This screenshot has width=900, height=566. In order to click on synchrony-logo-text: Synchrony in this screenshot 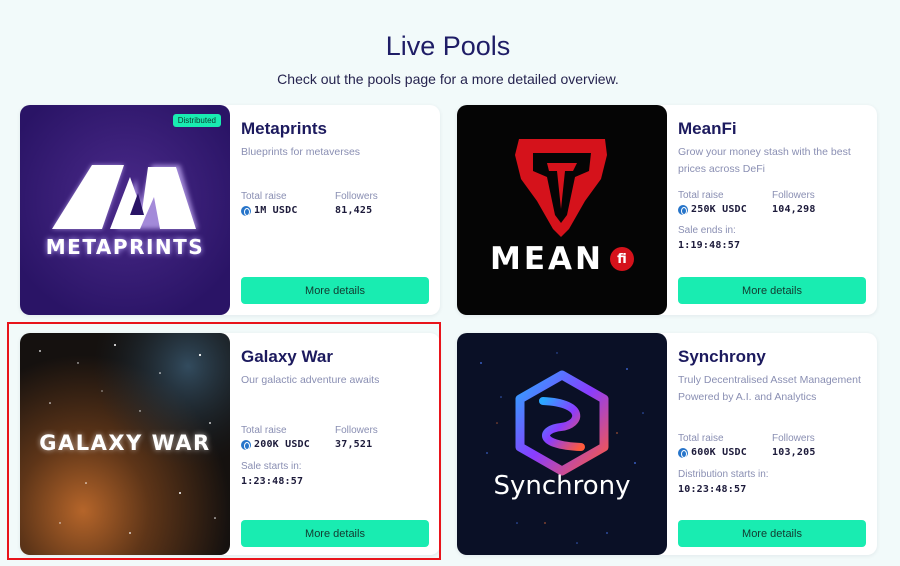, I will do `click(562, 486)`.